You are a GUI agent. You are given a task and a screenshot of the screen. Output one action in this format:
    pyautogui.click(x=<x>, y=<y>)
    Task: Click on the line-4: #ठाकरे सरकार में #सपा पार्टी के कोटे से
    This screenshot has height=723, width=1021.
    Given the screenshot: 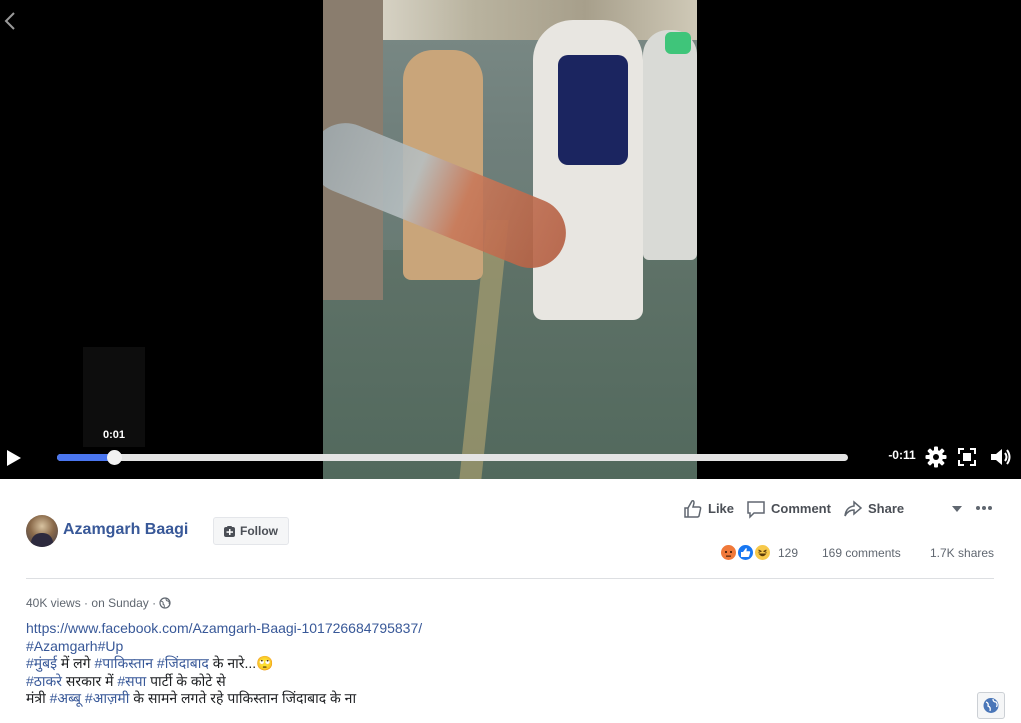 What is the action you would take?
    pyautogui.click(x=224, y=682)
    